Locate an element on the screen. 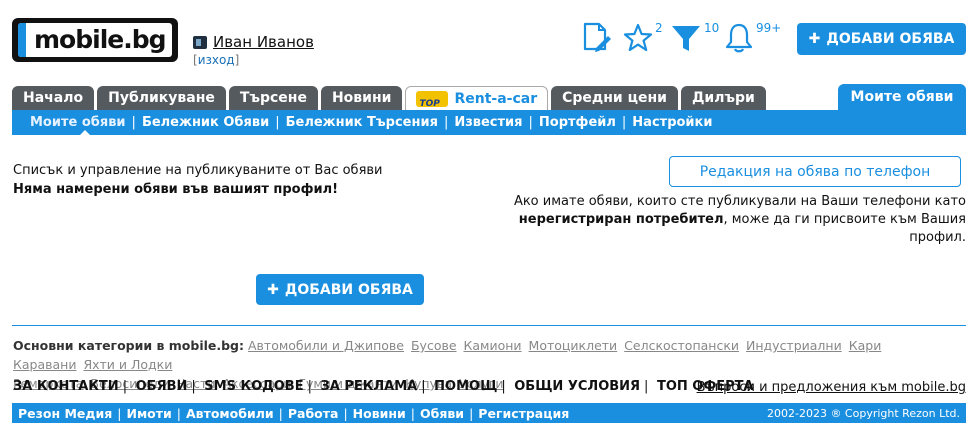  category-link: Яхти и Лодки is located at coordinates (127, 364).